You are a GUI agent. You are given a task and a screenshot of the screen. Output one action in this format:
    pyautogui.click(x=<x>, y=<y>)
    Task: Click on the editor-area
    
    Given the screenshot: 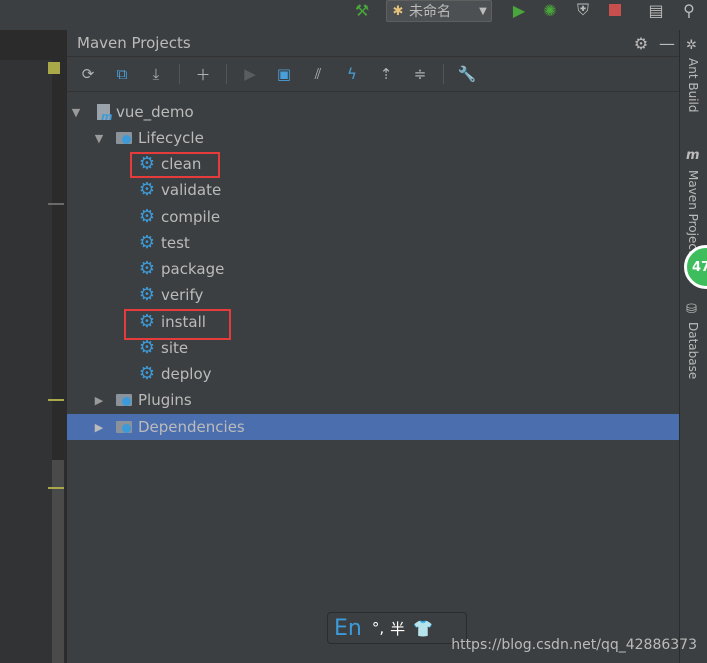 What is the action you would take?
    pyautogui.click(x=33, y=346)
    